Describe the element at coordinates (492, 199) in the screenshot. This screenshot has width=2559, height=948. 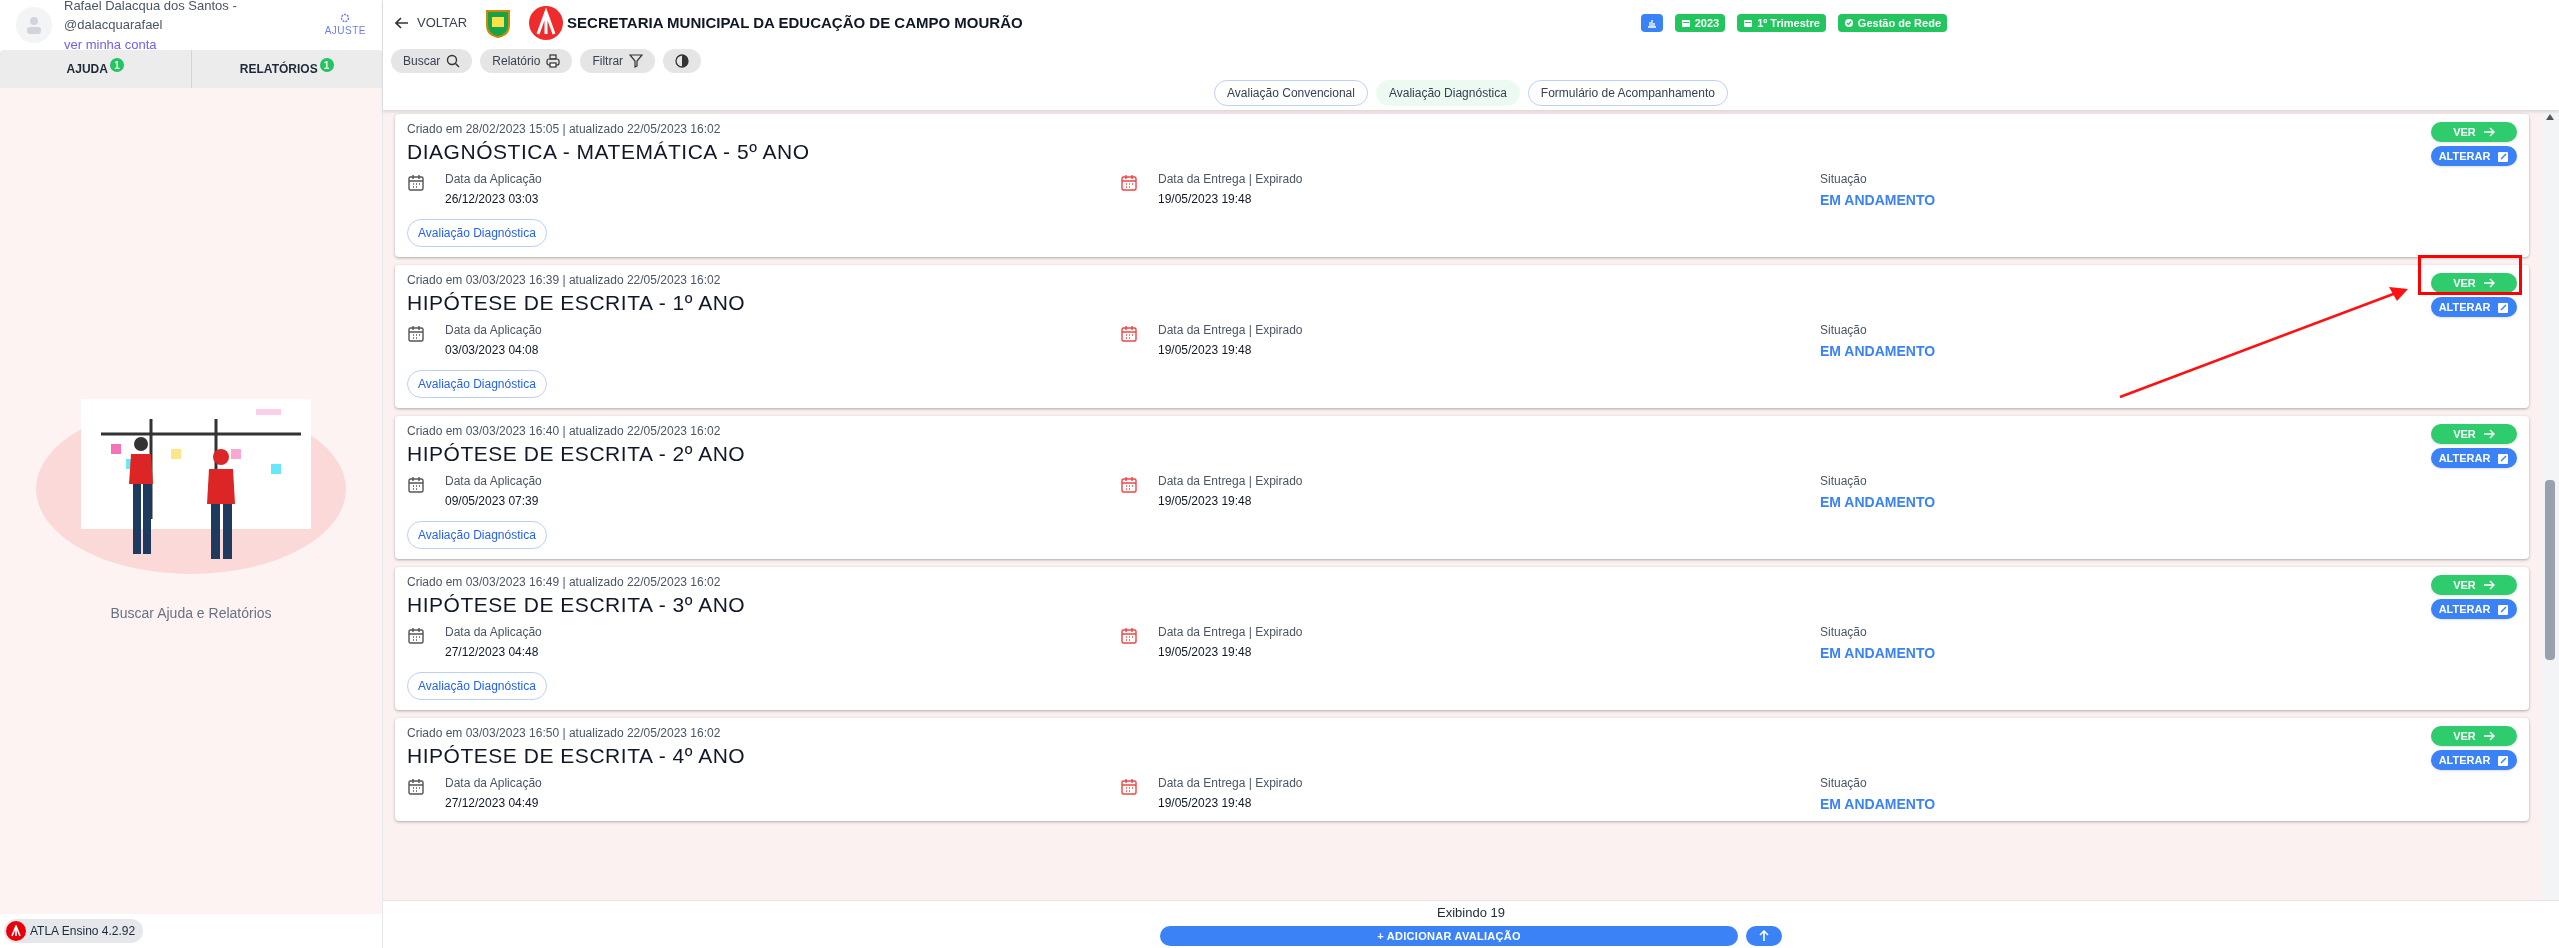
I see `field-value: 26/12/2023 03:03` at that location.